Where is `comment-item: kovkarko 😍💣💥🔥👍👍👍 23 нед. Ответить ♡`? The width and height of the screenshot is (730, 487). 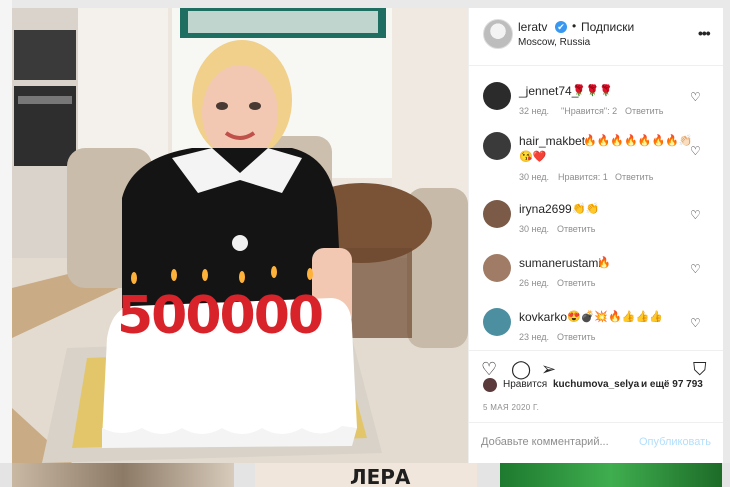 comment-item: kovkarko 😍💣💥🔥👍👍👍 23 нед. Ответить ♡ is located at coordinates (596, 328).